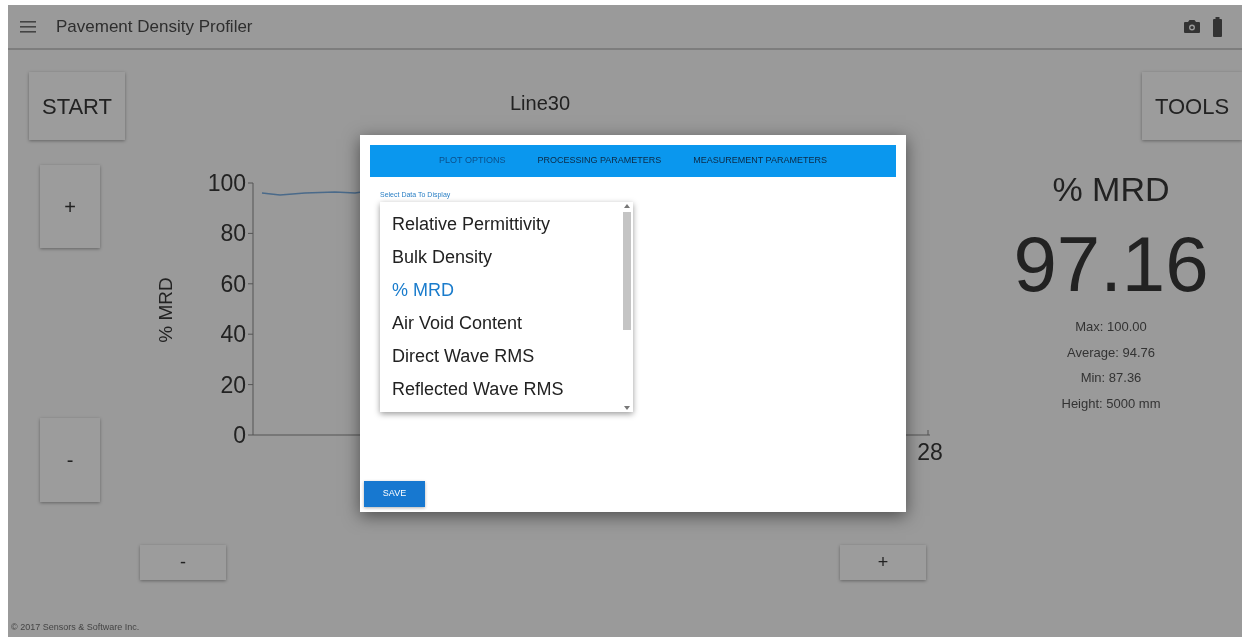 Image resolution: width=1242 pixels, height=637 pixels. Describe the element at coordinates (627, 407) in the screenshot. I see `scroll-down-icon` at that location.